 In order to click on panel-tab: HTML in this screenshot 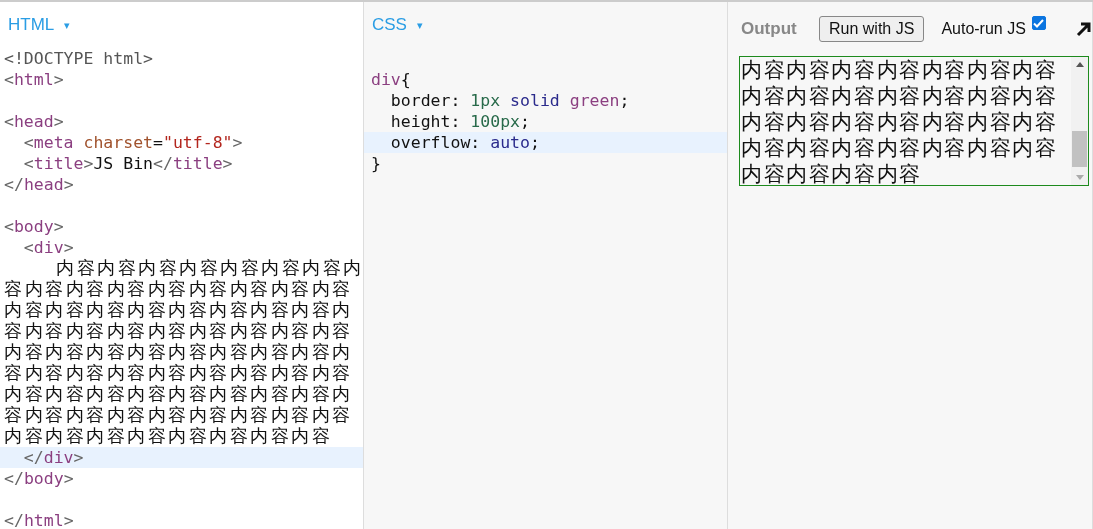, I will do `click(31, 25)`.